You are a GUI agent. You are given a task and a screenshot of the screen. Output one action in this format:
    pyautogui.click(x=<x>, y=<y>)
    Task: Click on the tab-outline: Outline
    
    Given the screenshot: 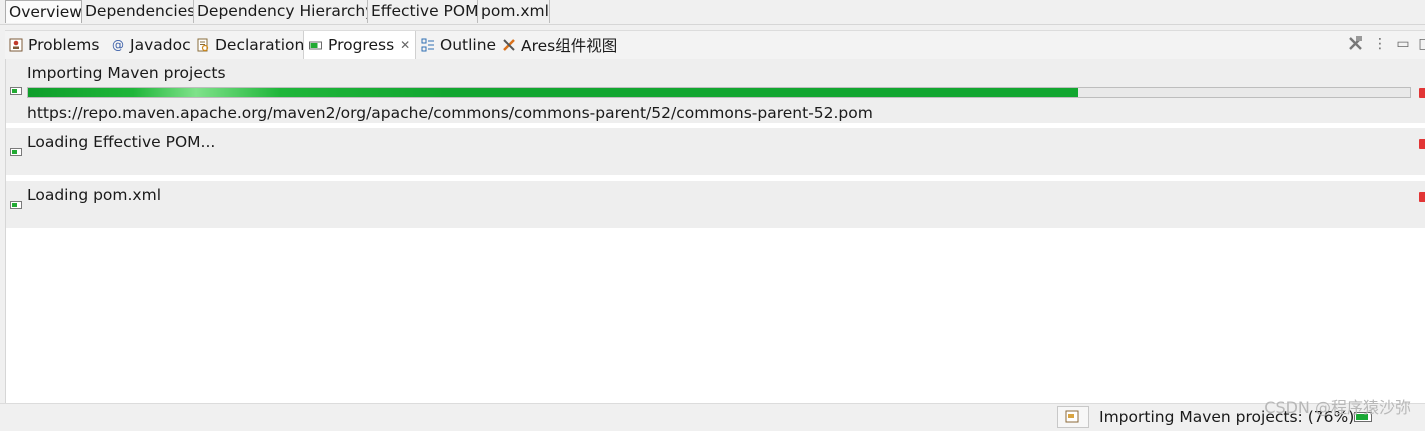 What is the action you would take?
    pyautogui.click(x=458, y=45)
    